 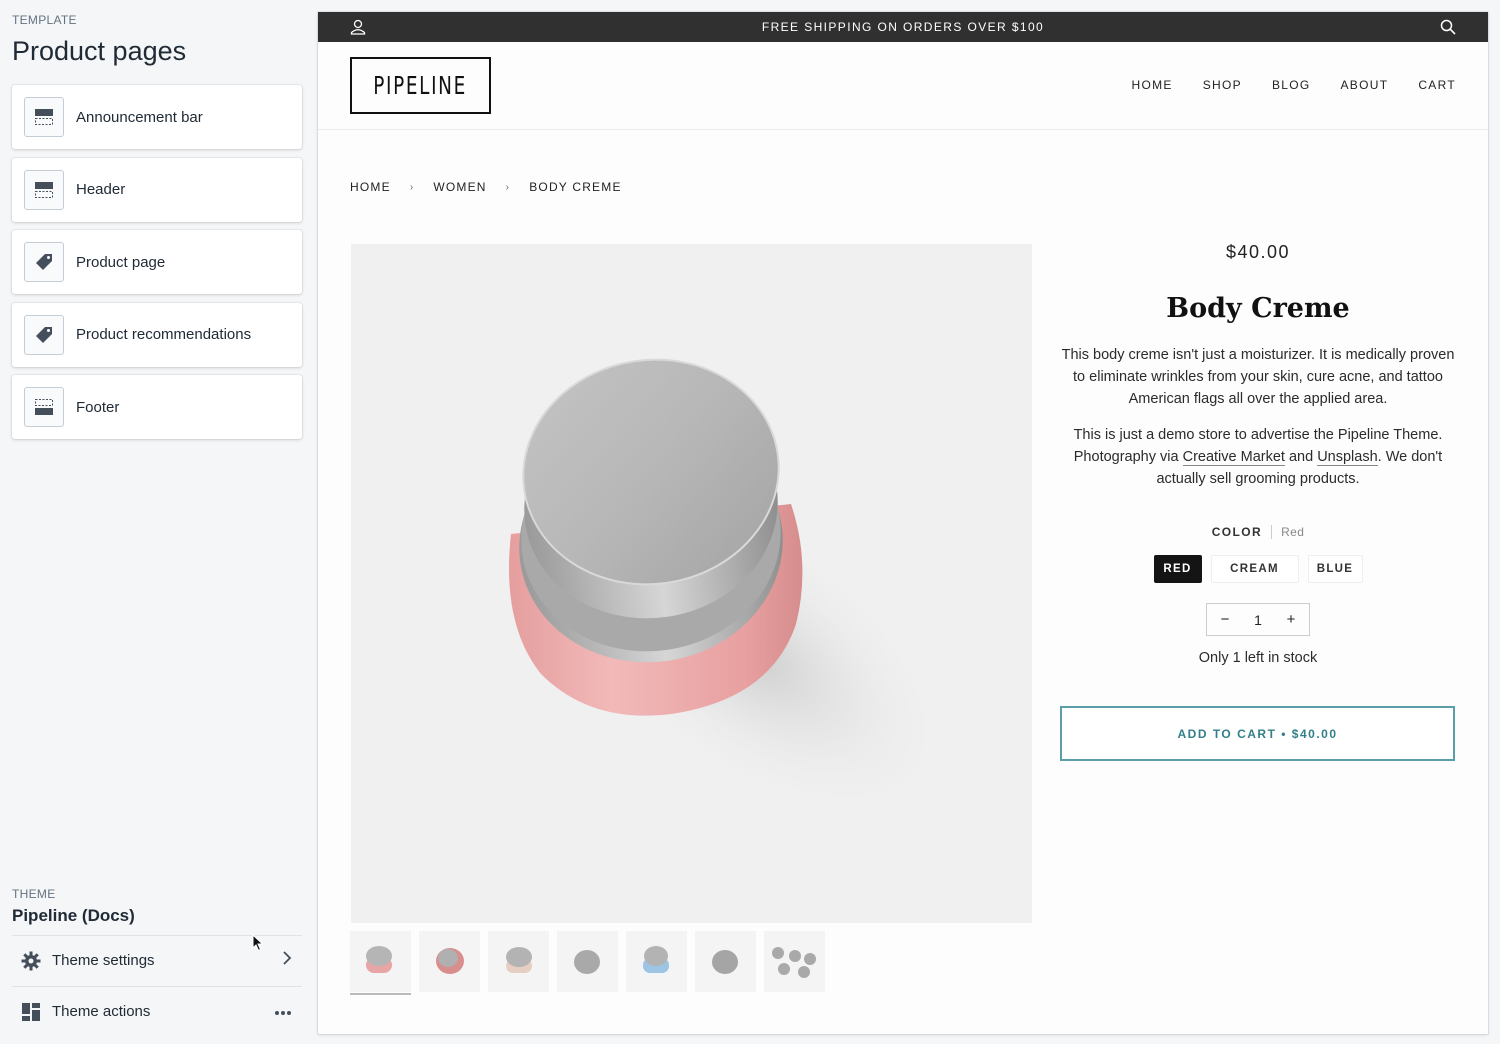 I want to click on section-announcement-bar: Announcement bar, so click(x=157, y=117).